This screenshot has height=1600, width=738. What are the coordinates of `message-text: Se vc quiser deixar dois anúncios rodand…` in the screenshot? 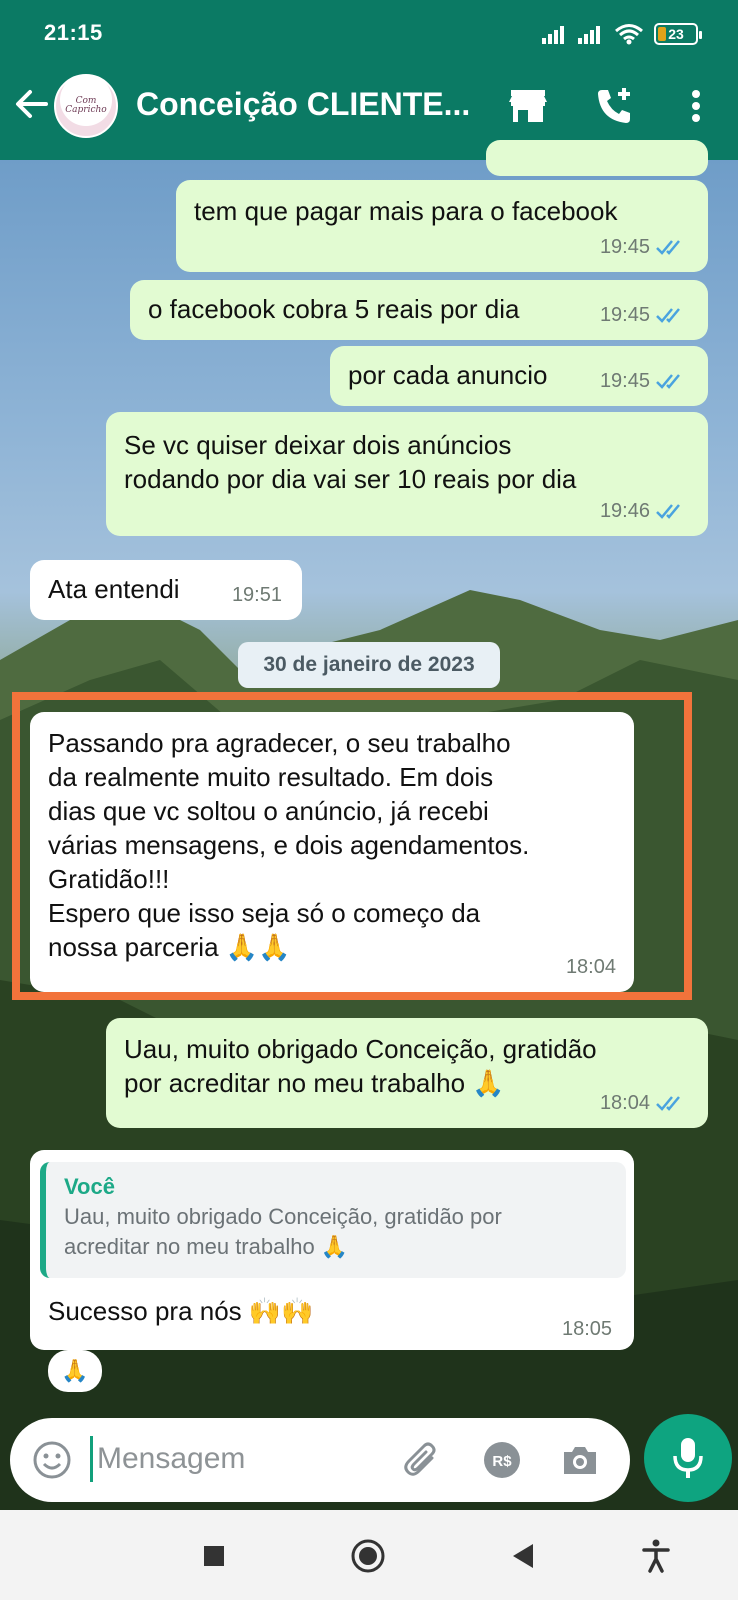 It's located at (350, 462).